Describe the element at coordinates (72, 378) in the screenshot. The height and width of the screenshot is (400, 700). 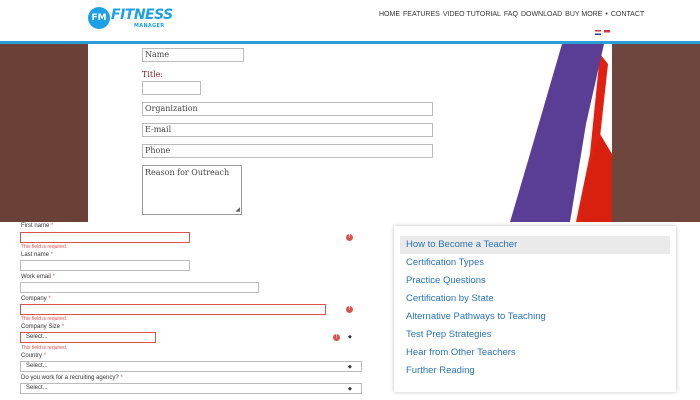
I see `recruiting-agency-label: Do you work for a recruiting agency? *` at that location.